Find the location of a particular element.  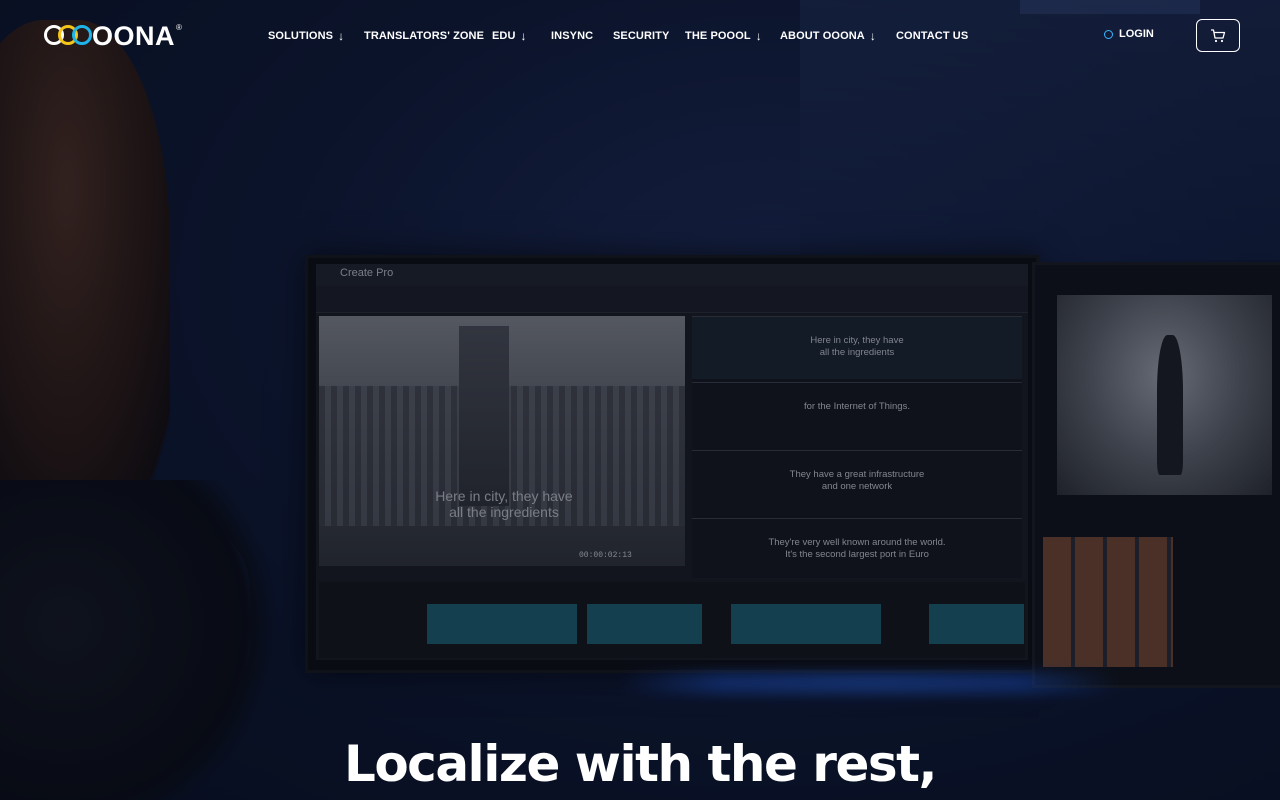

login-link: LOGIN is located at coordinates (1129, 34).